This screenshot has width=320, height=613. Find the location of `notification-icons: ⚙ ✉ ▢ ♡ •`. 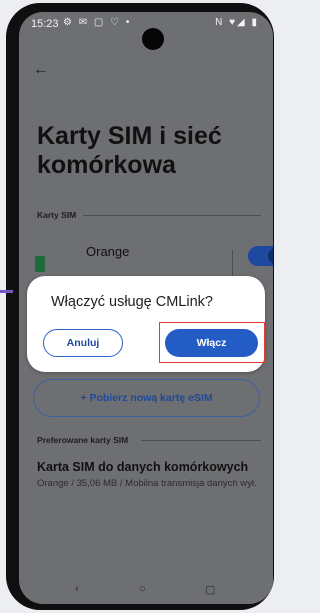

notification-icons: ⚙ ✉ ▢ ♡ • is located at coordinates (97, 22).